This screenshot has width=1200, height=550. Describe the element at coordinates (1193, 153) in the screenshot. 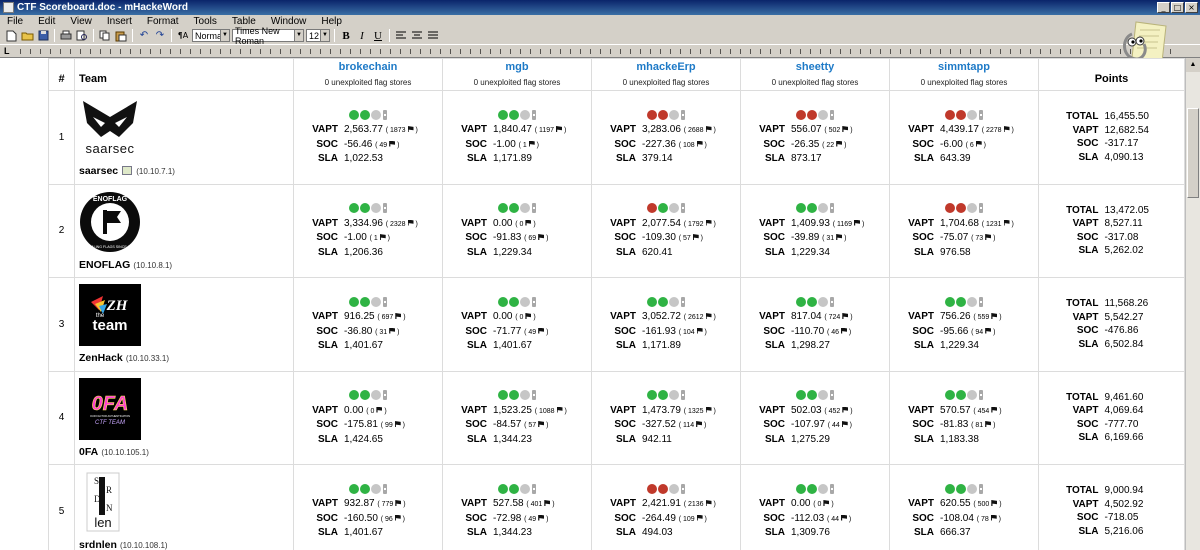

I see `scrollbar-thumb` at that location.